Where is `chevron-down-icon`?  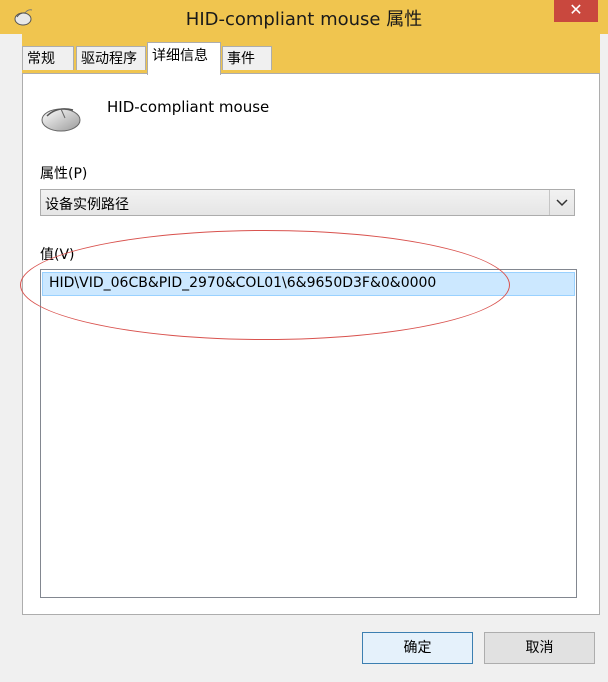
chevron-down-icon is located at coordinates (561, 202).